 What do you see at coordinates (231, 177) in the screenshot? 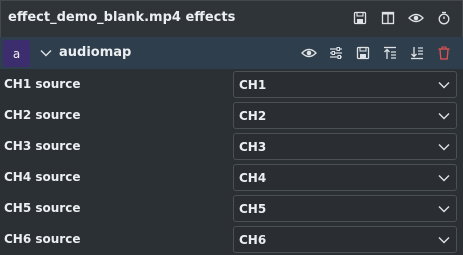
I see `parameter-row: CH4 source CH4` at bounding box center [231, 177].